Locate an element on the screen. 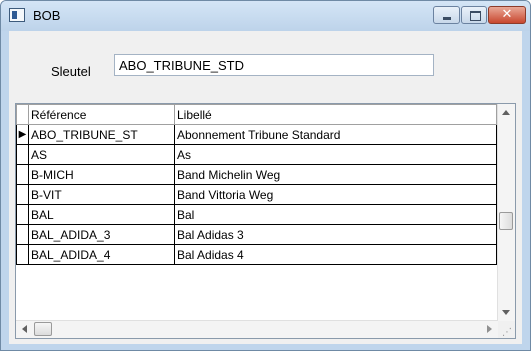  row-indicator-header is located at coordinates (22, 114).